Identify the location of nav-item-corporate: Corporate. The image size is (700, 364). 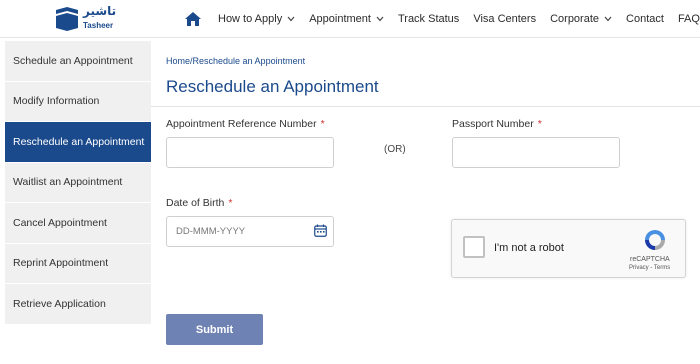
(581, 19).